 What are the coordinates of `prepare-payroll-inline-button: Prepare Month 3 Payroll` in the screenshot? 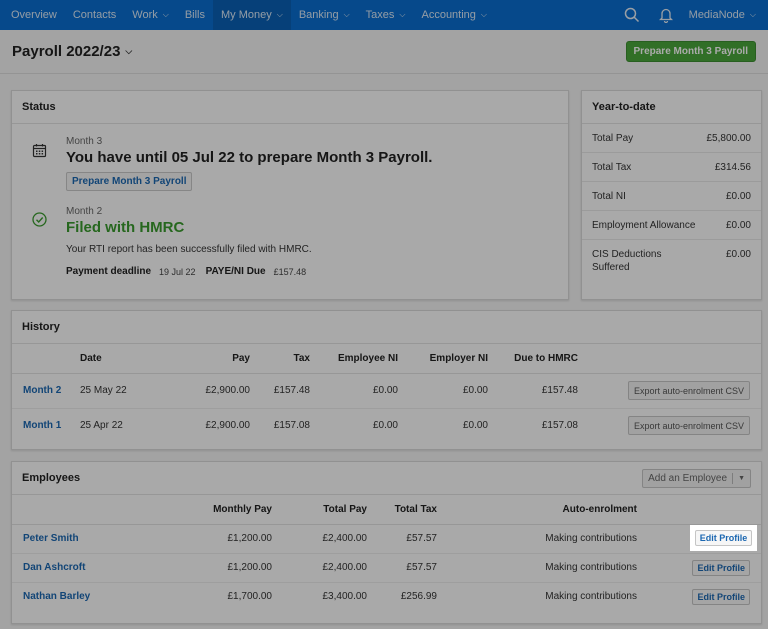 It's located at (129, 181).